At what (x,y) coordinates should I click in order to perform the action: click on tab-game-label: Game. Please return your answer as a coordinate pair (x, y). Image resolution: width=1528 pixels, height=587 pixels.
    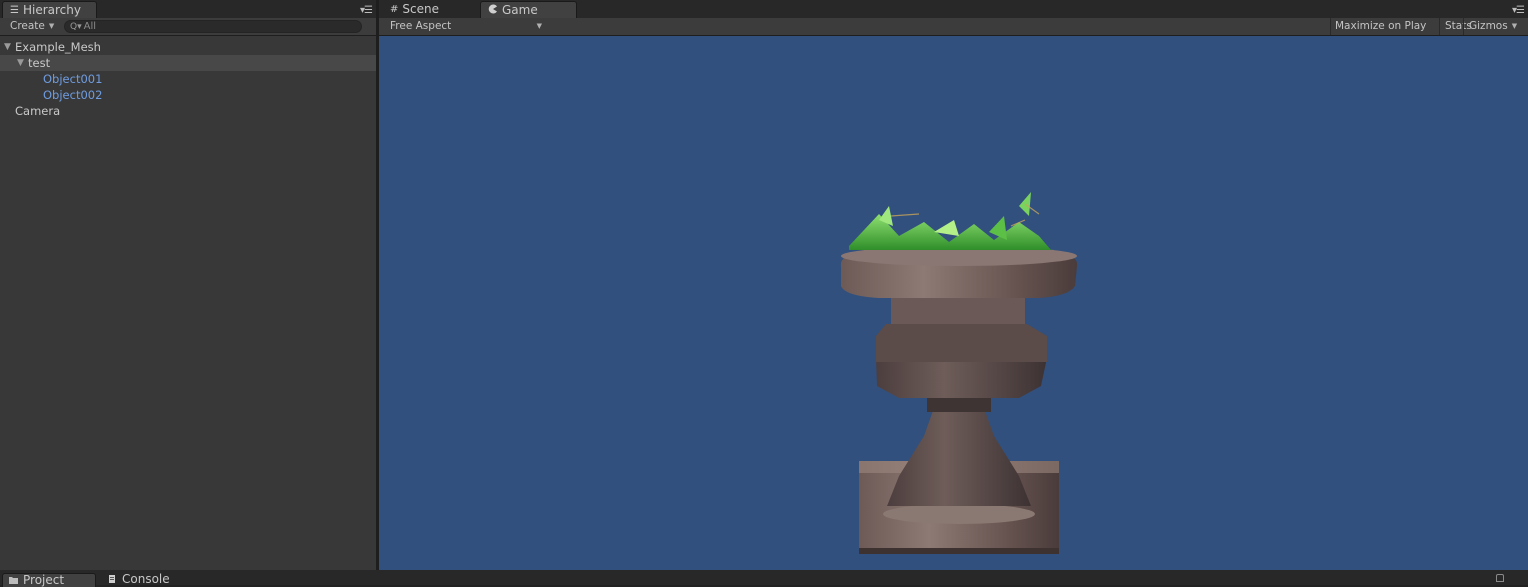
    Looking at the image, I should click on (520, 10).